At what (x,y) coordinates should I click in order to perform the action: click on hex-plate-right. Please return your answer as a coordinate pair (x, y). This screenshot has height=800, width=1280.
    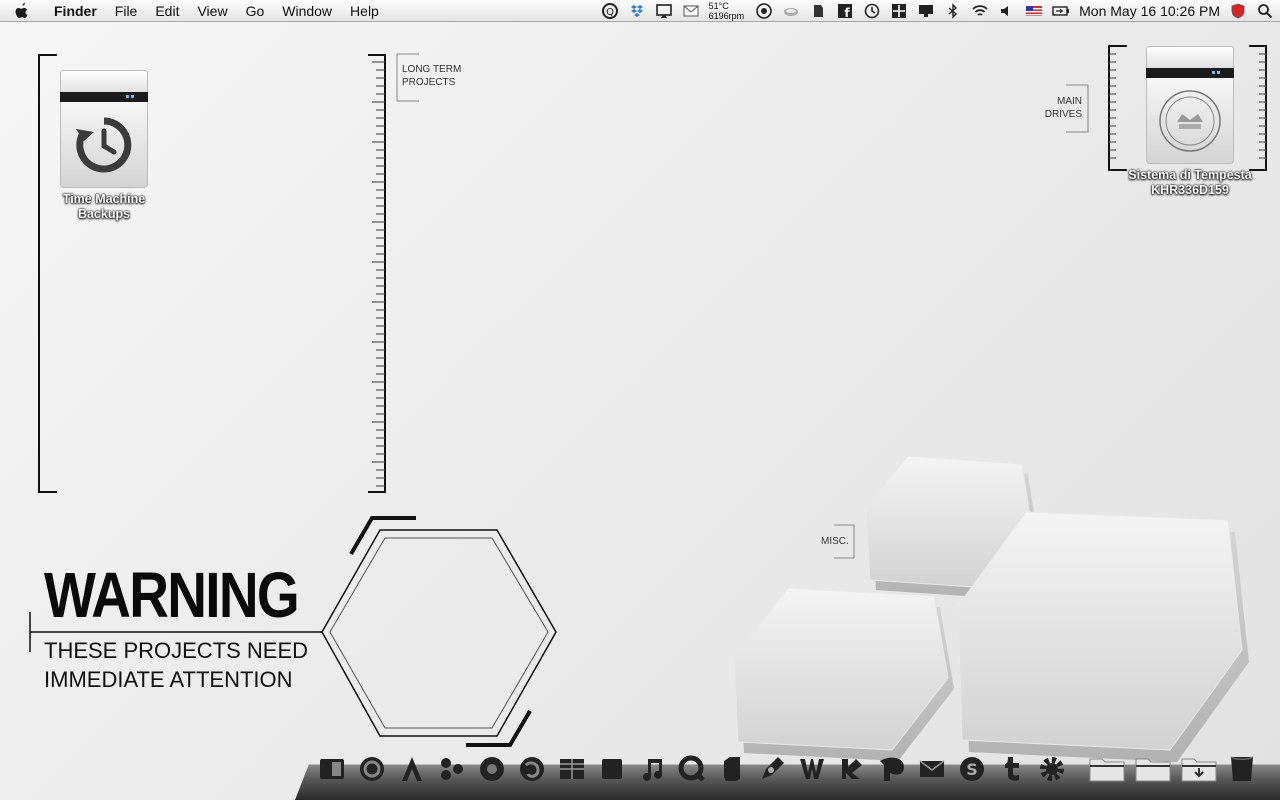
    Looking at the image, I should click on (1103, 636).